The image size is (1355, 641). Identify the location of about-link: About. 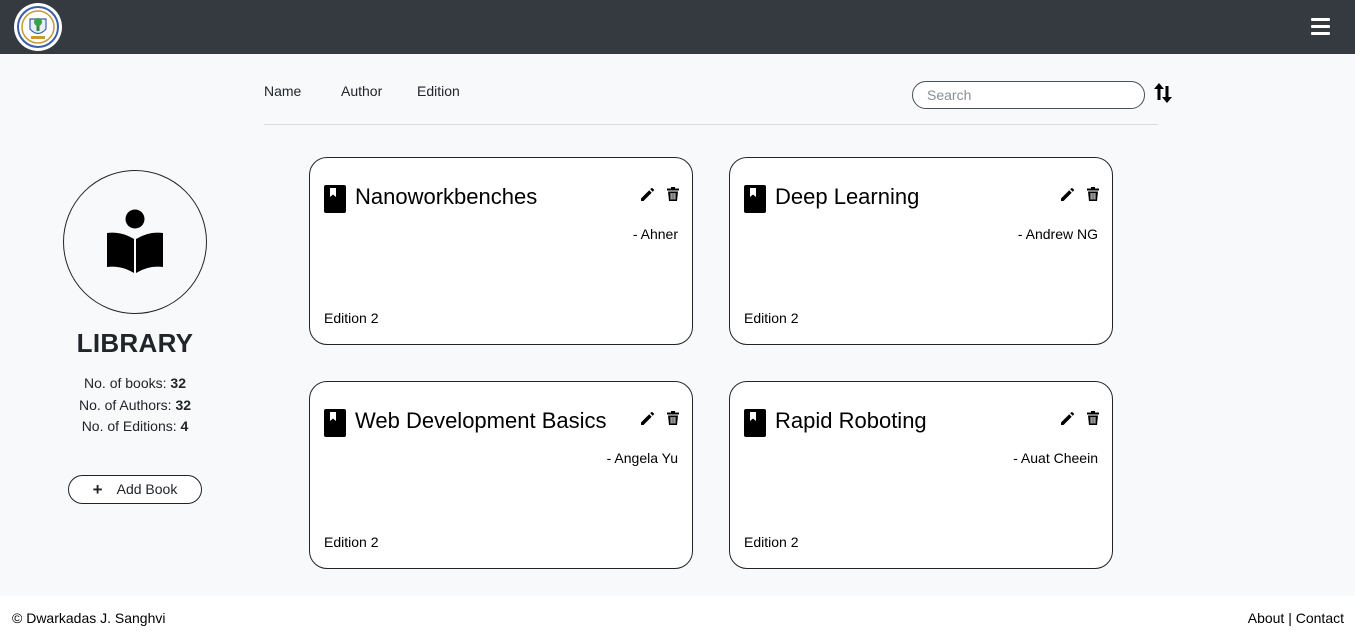
(1266, 618).